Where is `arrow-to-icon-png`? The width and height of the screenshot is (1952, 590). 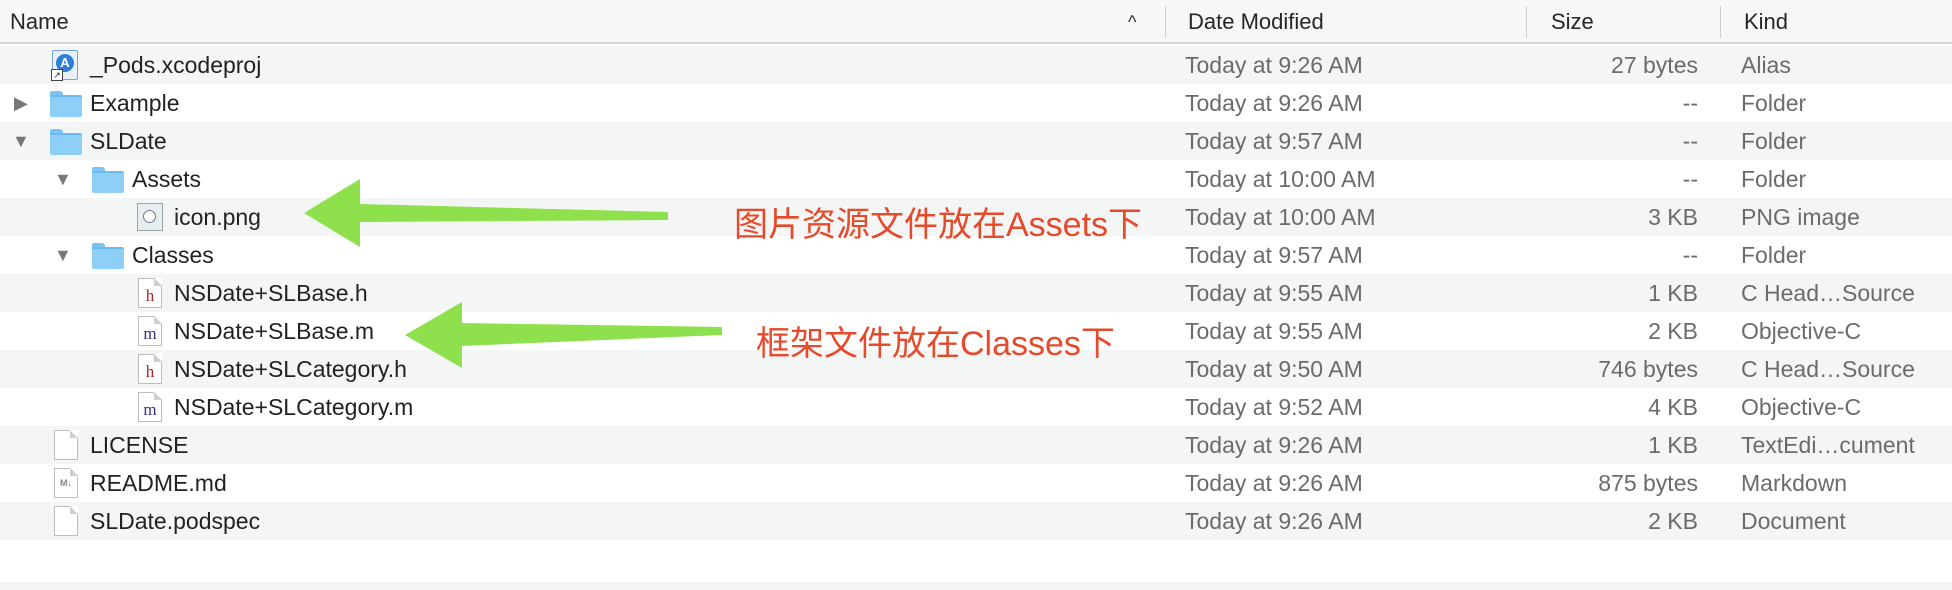
arrow-to-icon-png is located at coordinates (486, 213).